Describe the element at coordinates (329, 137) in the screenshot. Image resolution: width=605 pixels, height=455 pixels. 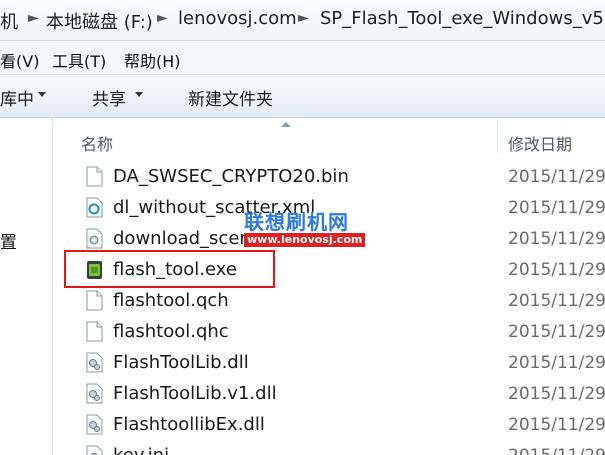
I see `column-header: 名称 修改日期` at that location.